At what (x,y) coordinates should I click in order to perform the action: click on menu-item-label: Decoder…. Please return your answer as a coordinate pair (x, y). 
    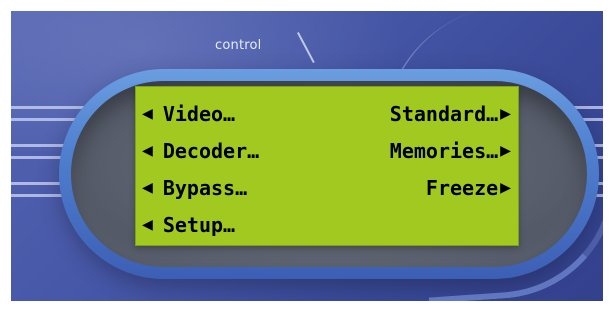
    Looking at the image, I should click on (211, 151).